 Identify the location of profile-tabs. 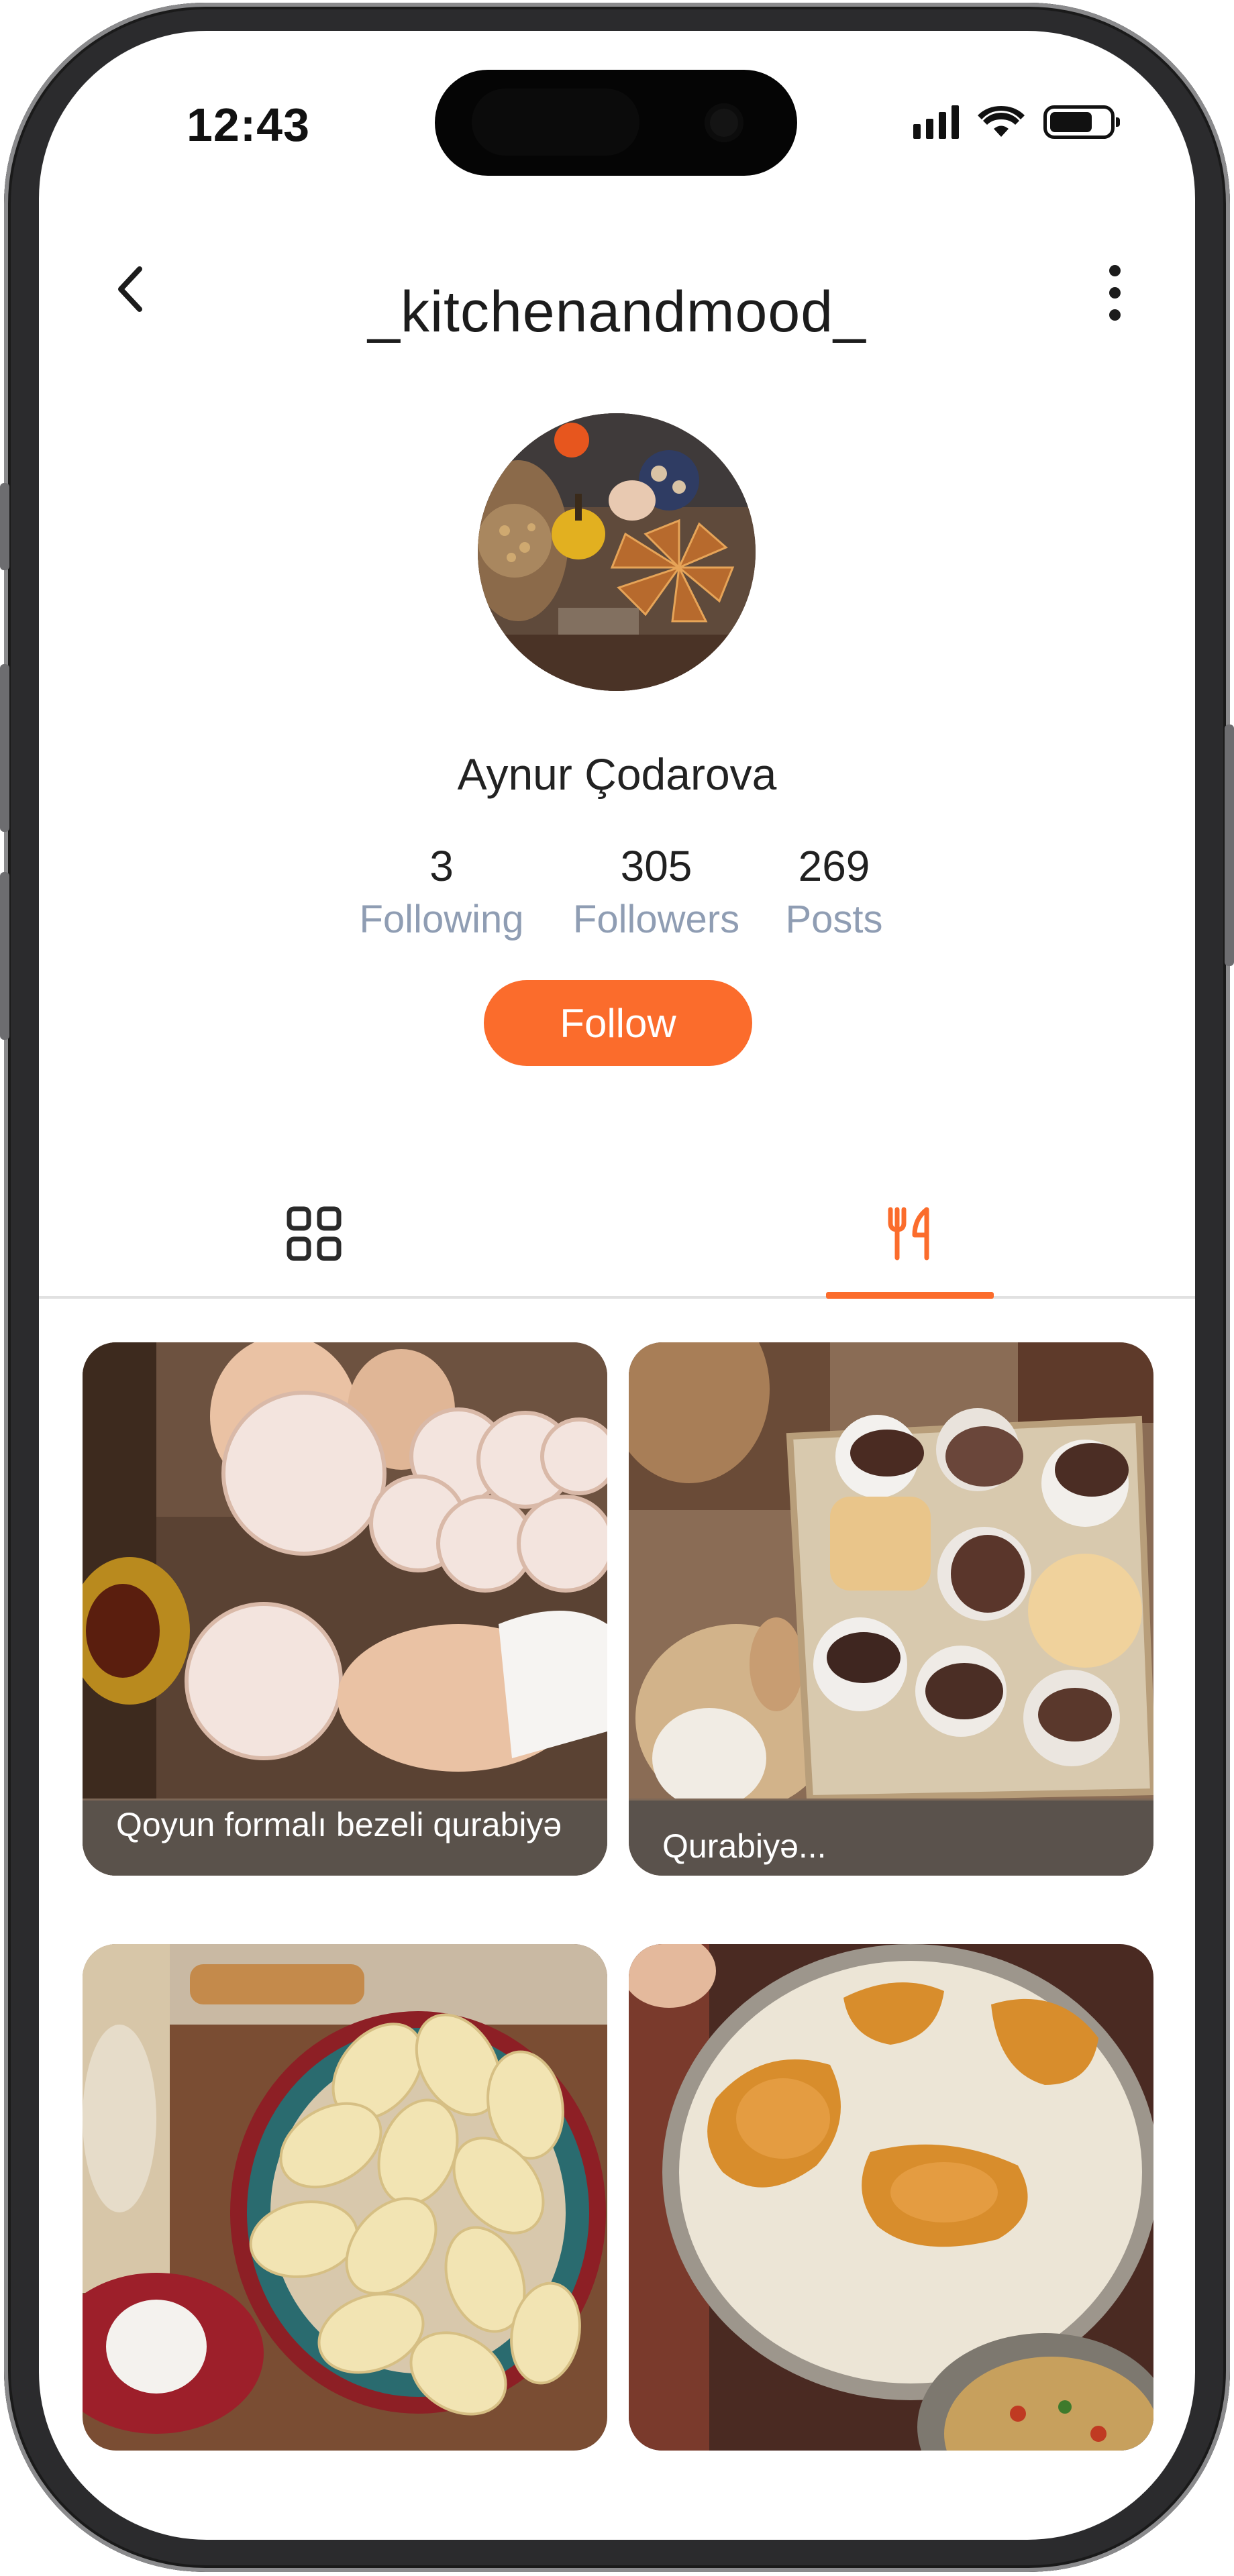
(617, 1235).